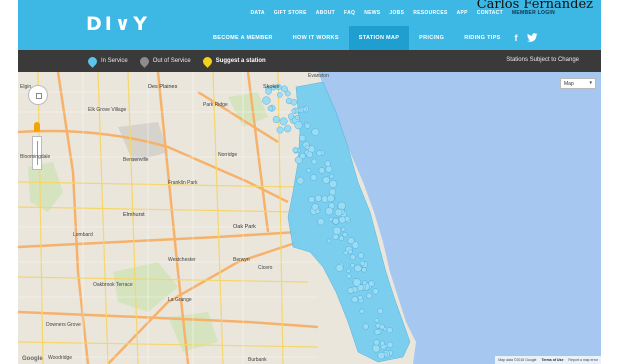  Describe the element at coordinates (482, 38) in the screenshot. I see `nav-riding-tips: RIDING TIPS` at that location.